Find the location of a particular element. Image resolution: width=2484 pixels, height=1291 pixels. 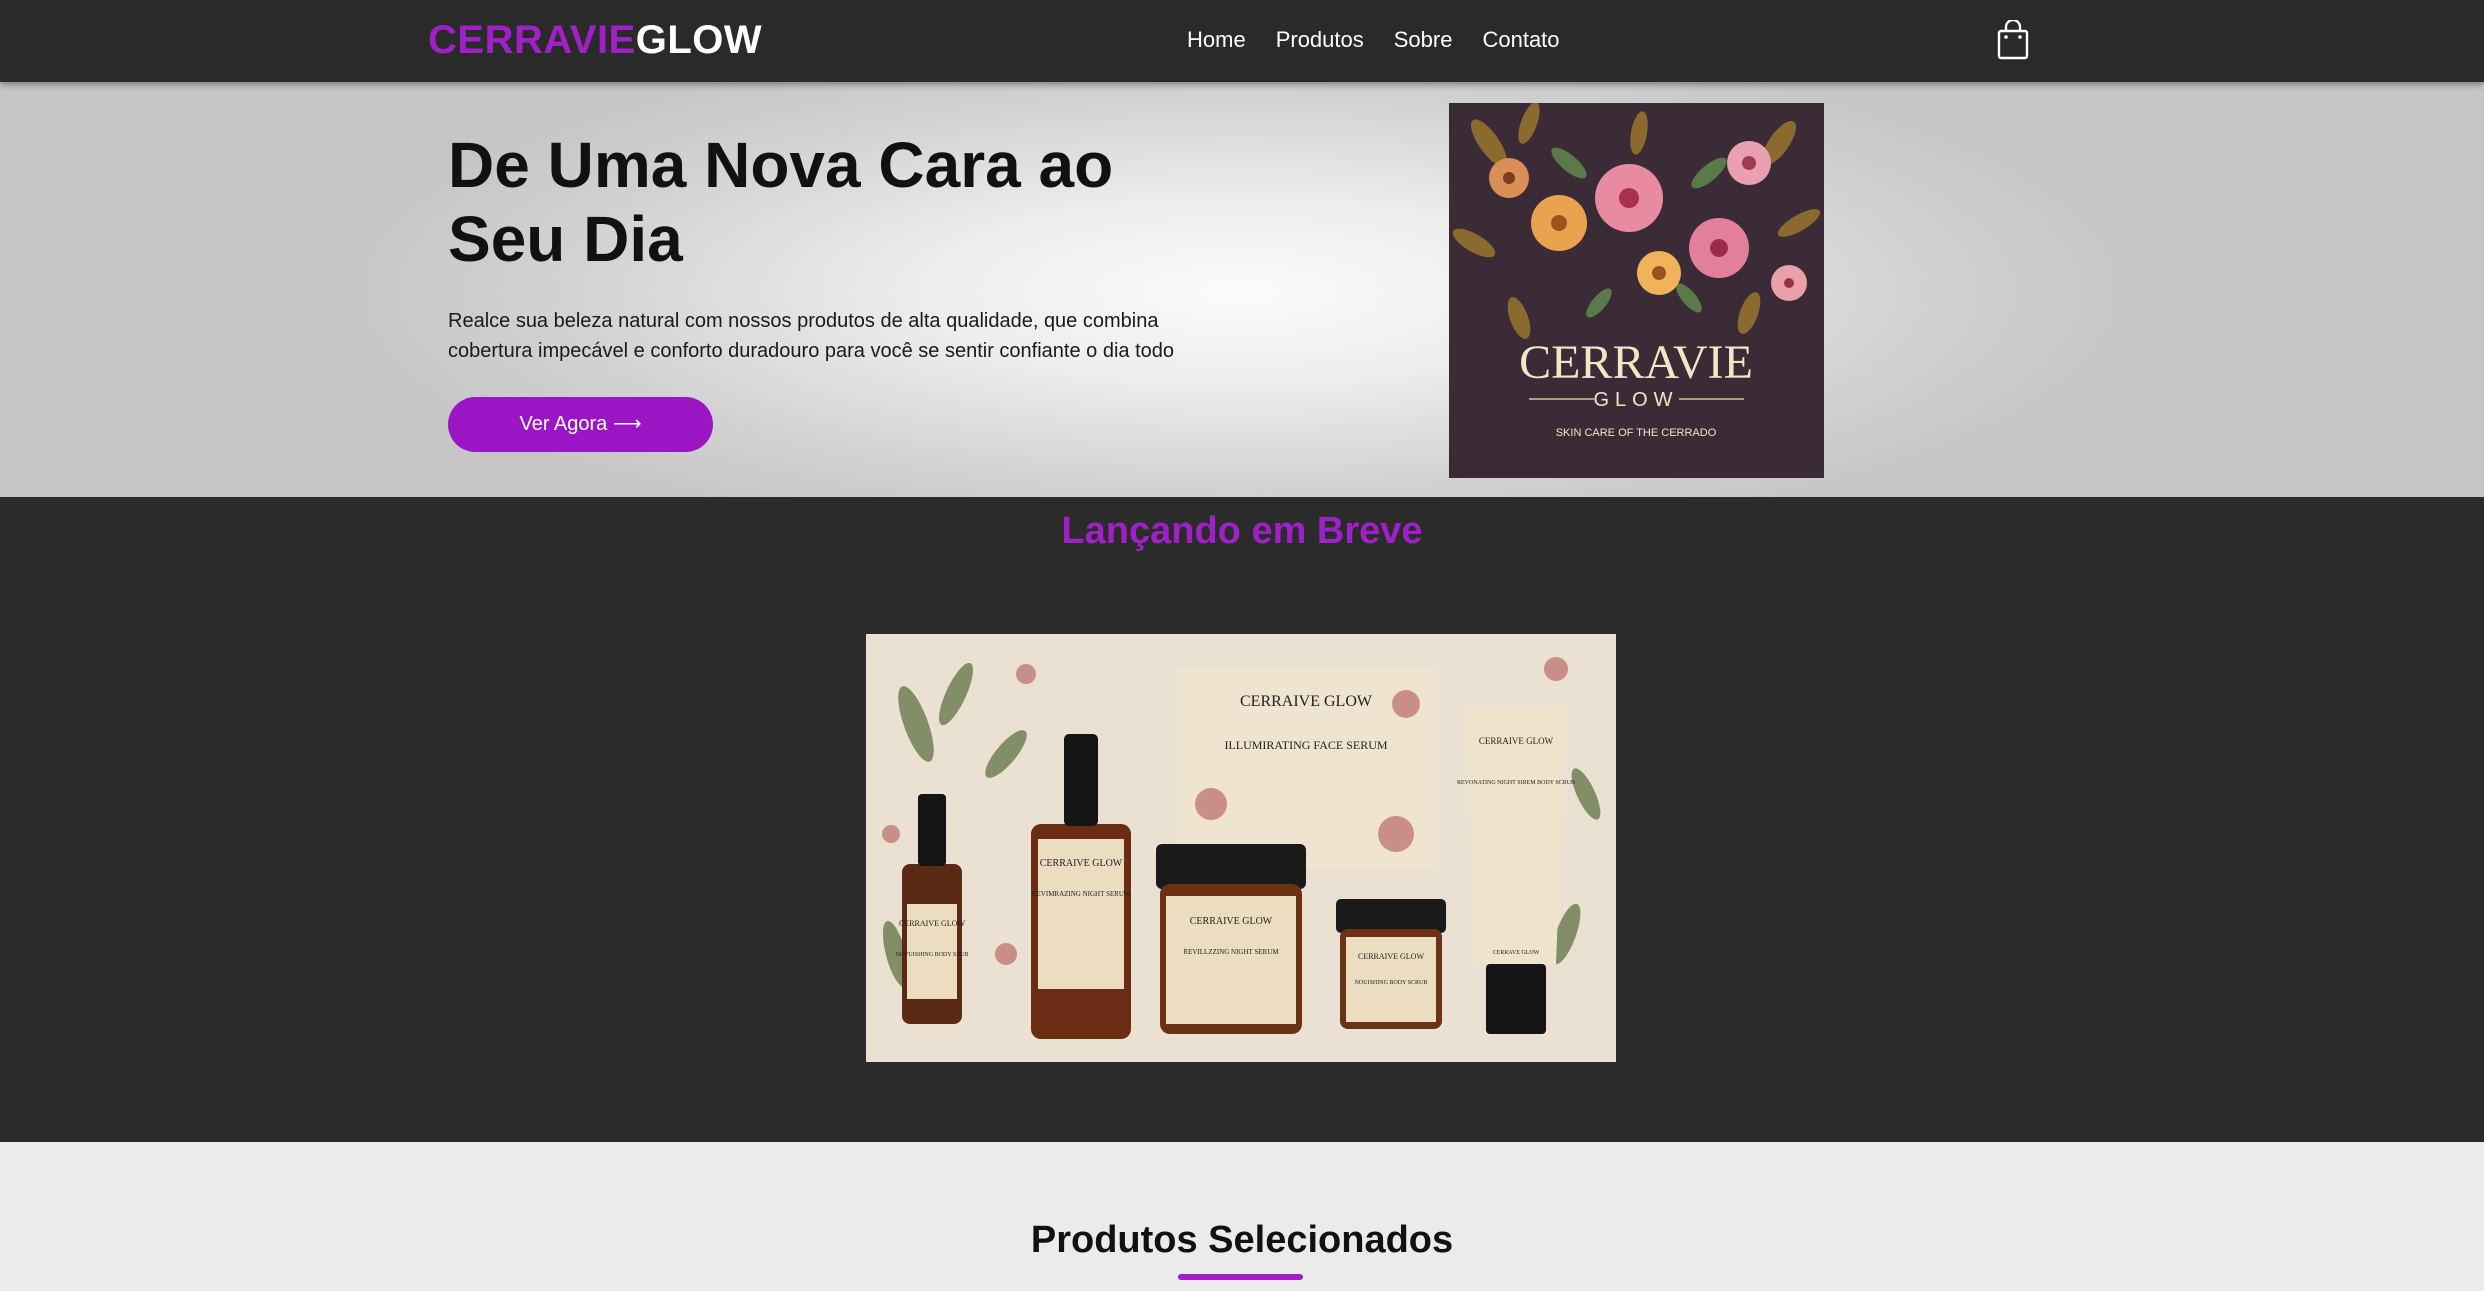

label-illumirating: ILLUMIRATING FACE SERUM is located at coordinates (1305, 745).